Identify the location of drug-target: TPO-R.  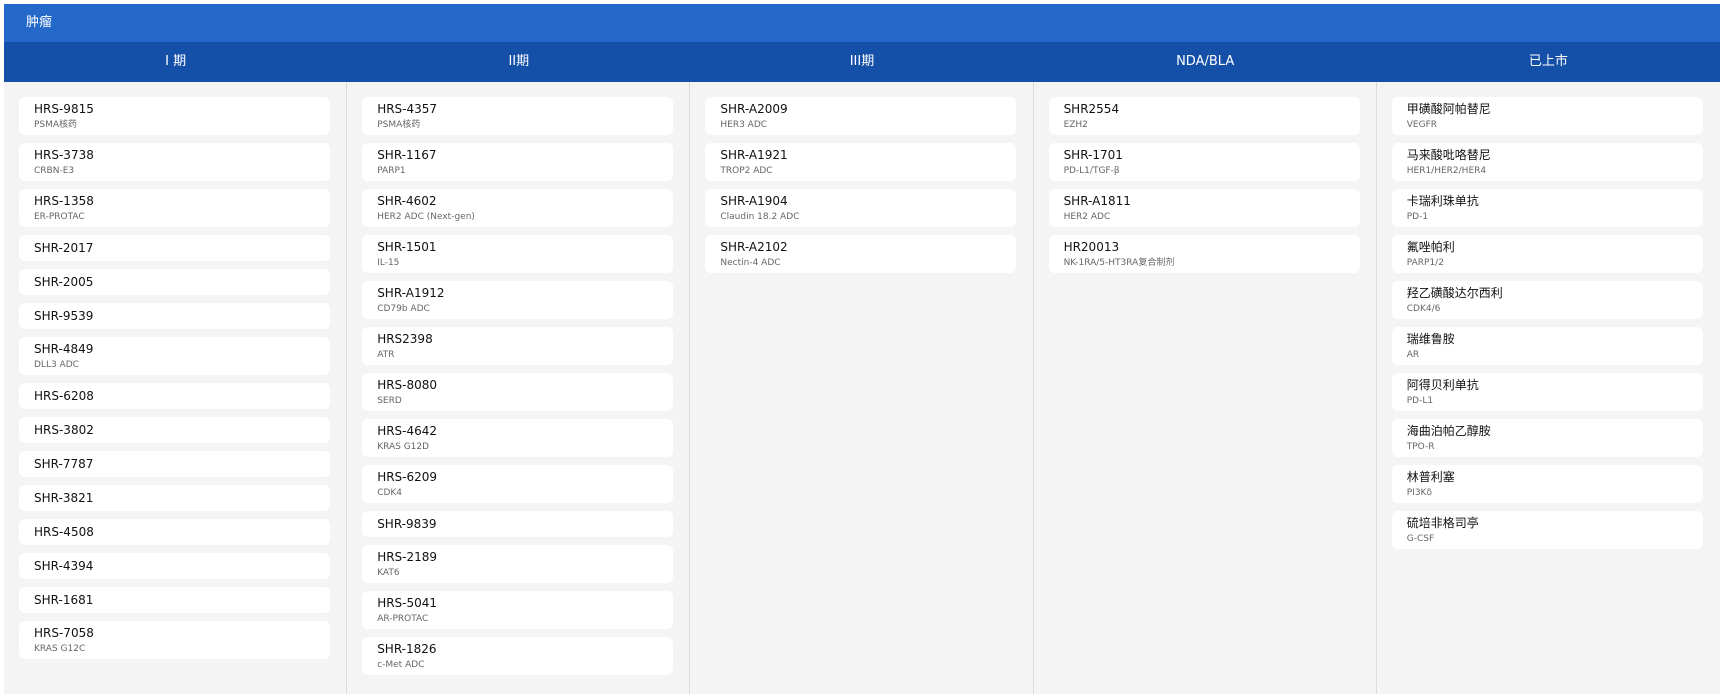
(1420, 446).